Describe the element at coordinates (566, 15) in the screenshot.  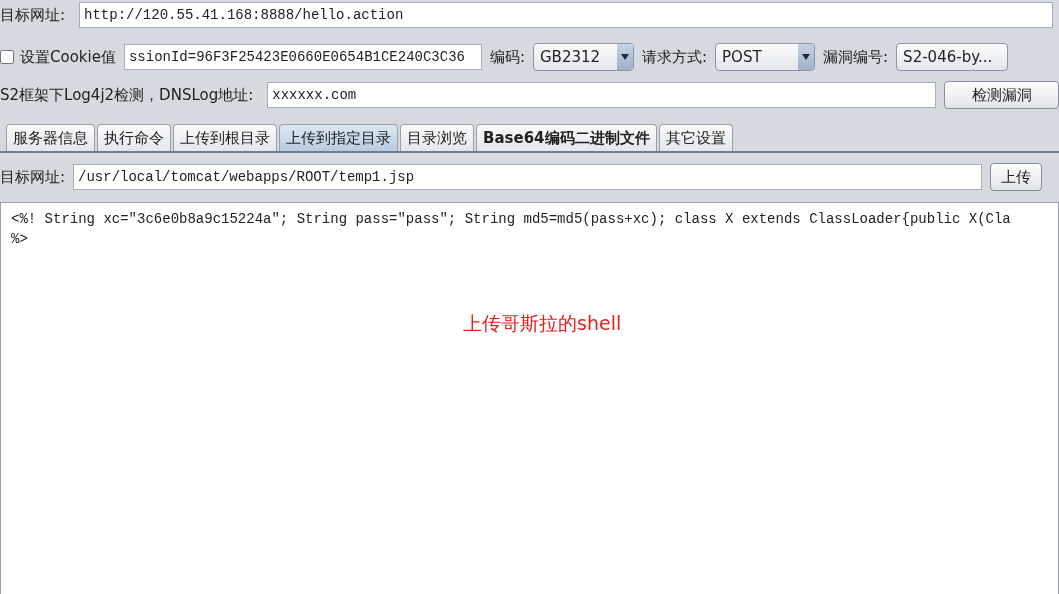
I see `target-url-field: http://120.55.41.168:8888/hello.action` at that location.